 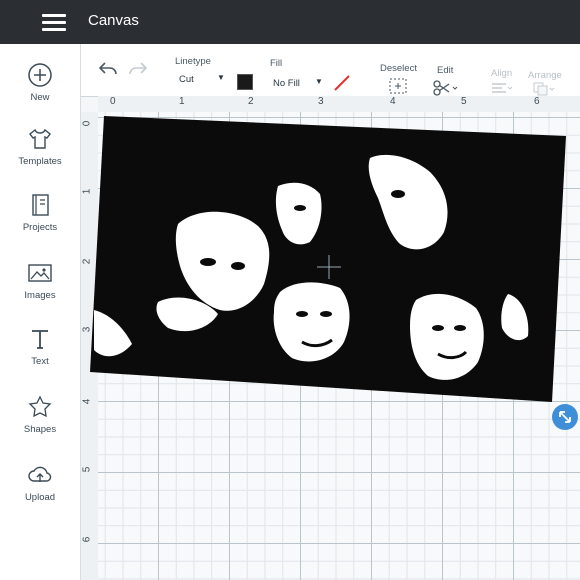 What do you see at coordinates (398, 86) in the screenshot?
I see `deselect-icon` at bounding box center [398, 86].